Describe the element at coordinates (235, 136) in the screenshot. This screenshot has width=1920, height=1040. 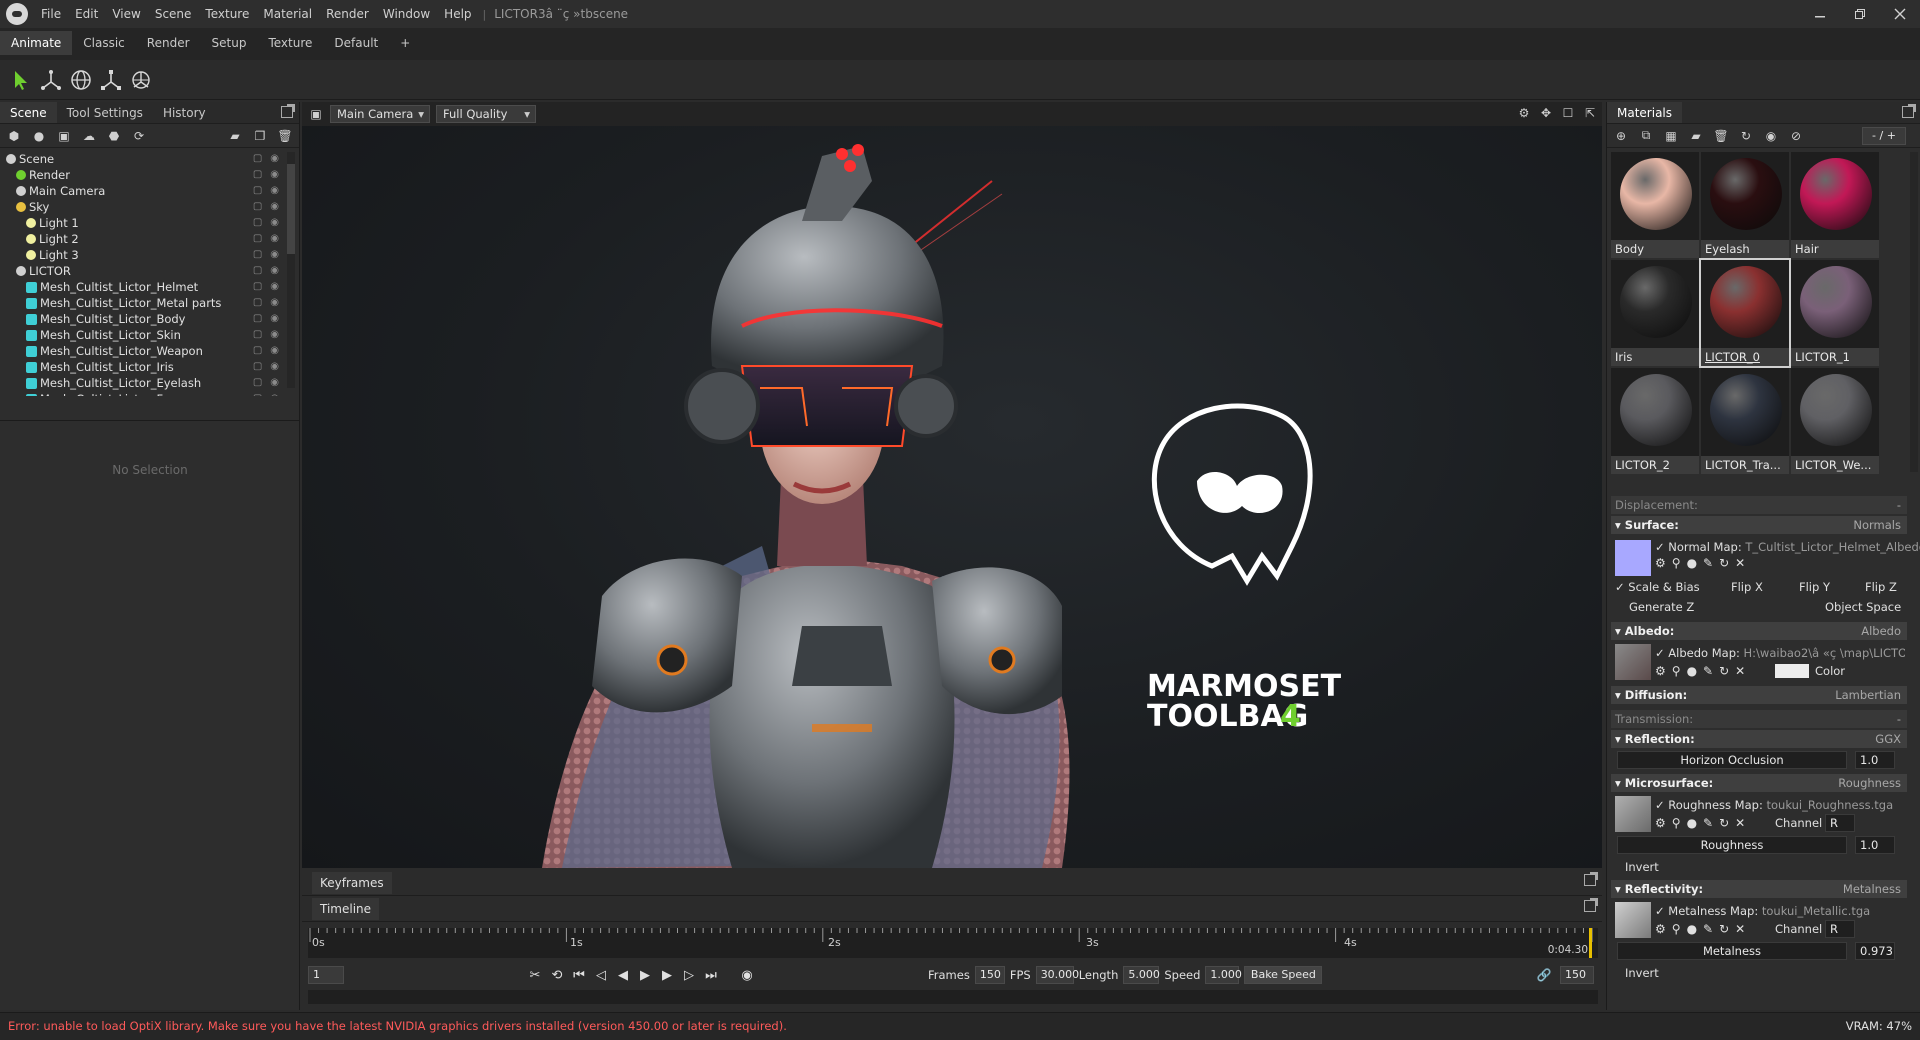
I see `folder-icon: ▰` at that location.